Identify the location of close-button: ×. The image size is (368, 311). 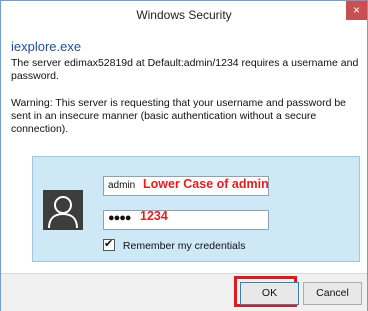
(356, 10).